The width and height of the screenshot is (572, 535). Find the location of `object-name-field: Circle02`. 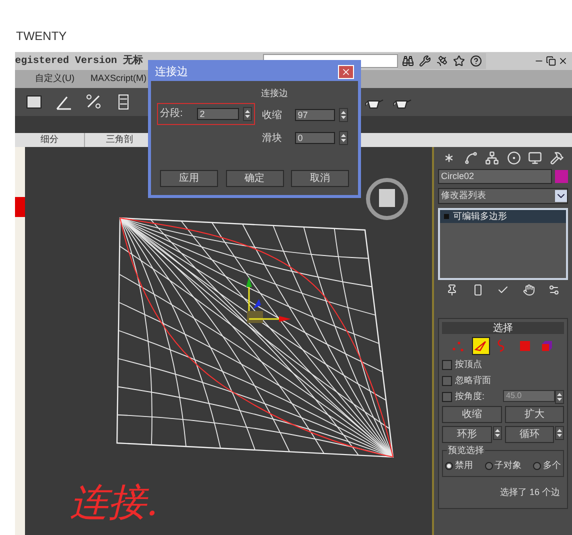

object-name-field: Circle02 is located at coordinates (495, 176).